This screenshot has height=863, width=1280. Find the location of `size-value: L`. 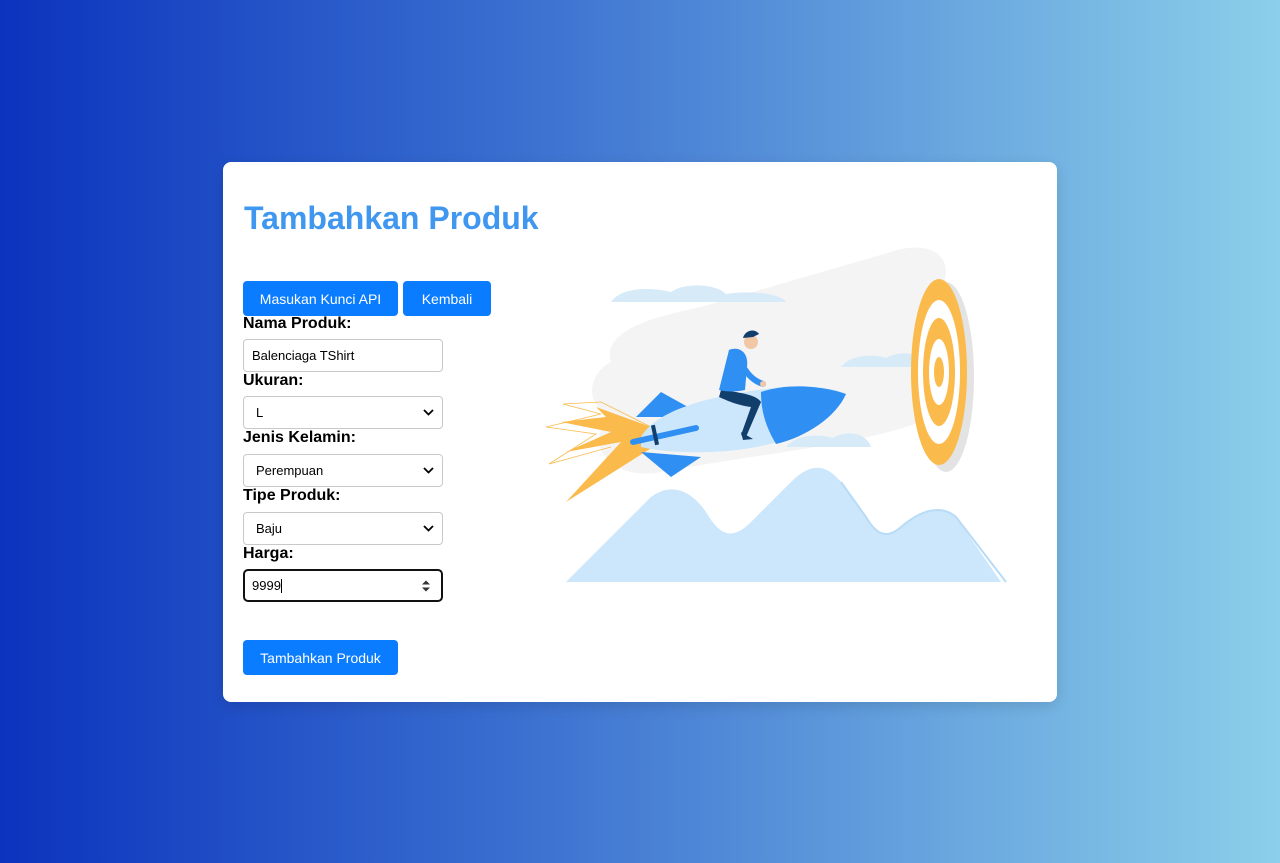

size-value: L is located at coordinates (260, 412).